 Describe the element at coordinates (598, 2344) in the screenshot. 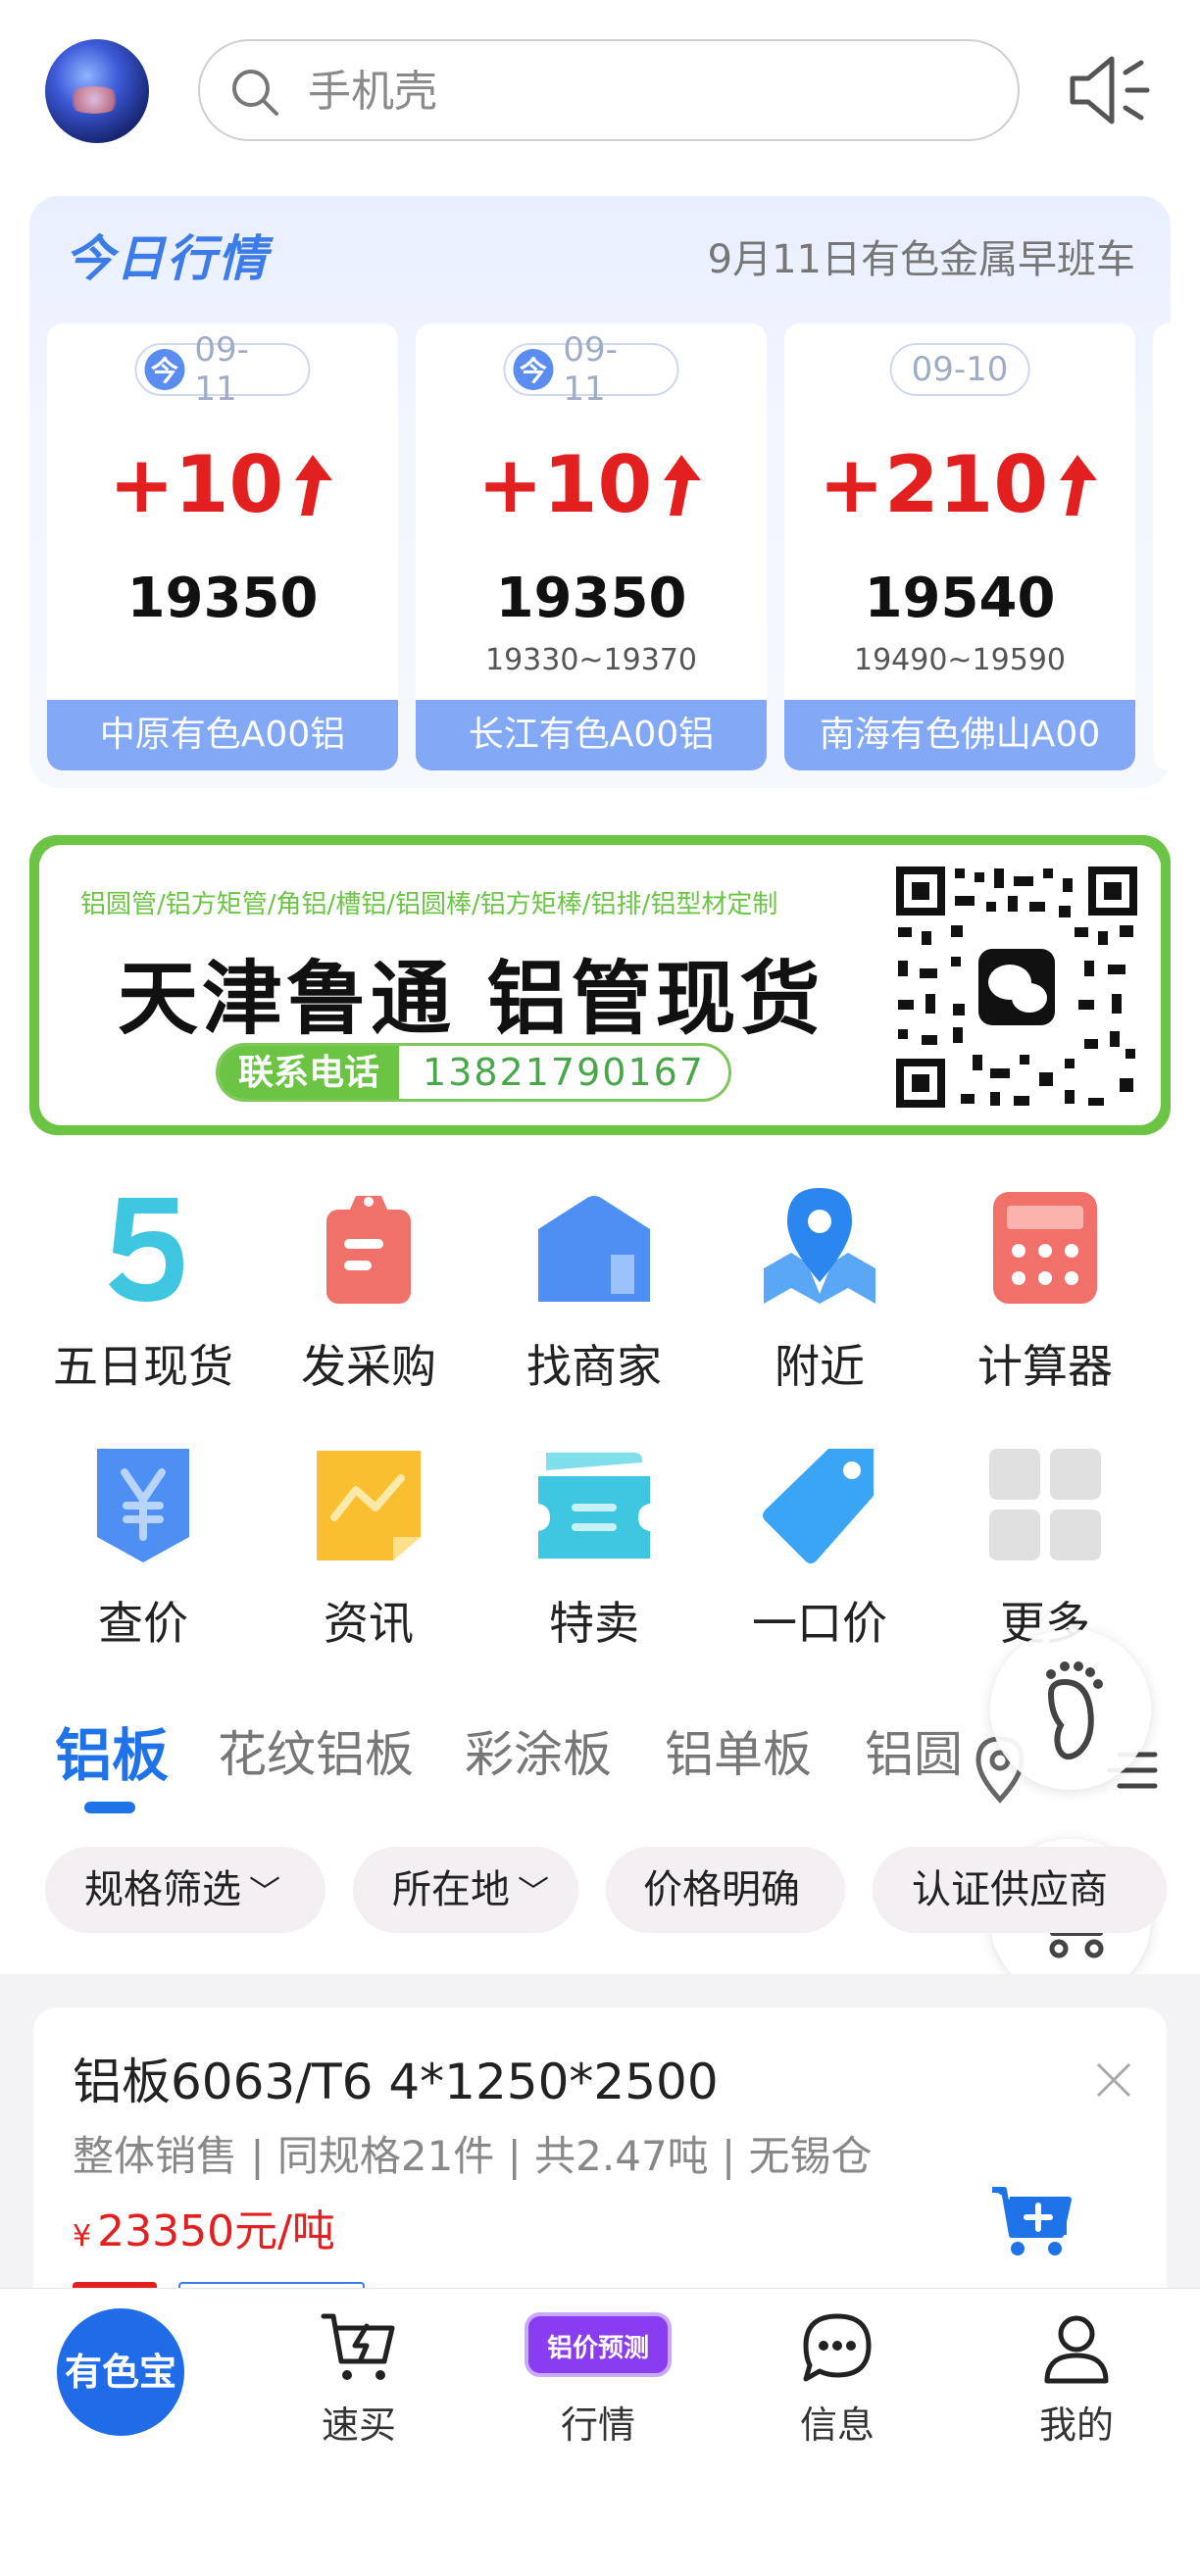

I see `promo-badge: 铝价预测` at that location.